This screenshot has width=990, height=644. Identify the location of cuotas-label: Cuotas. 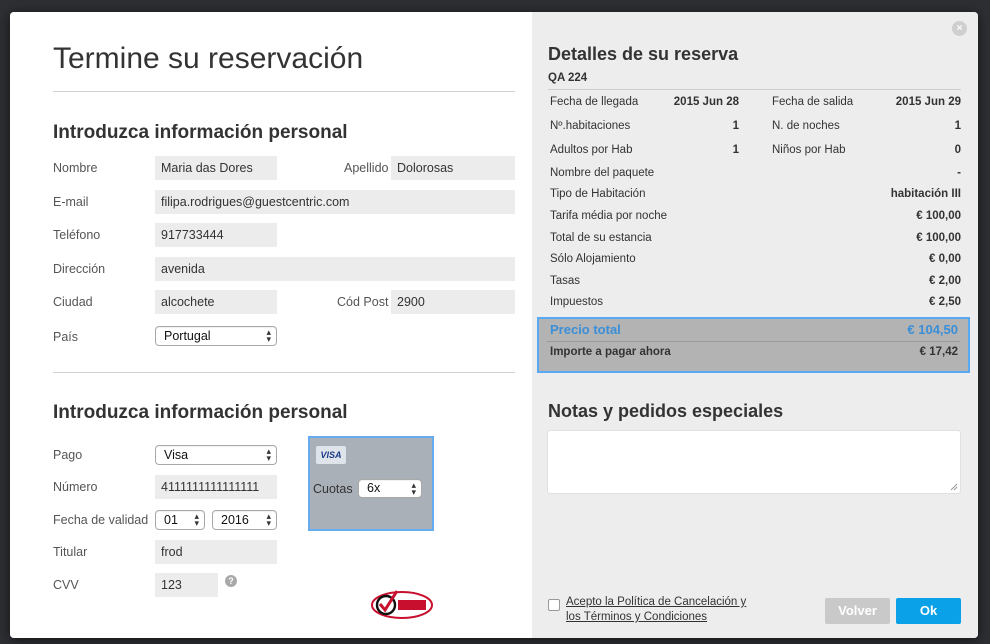
(333, 489).